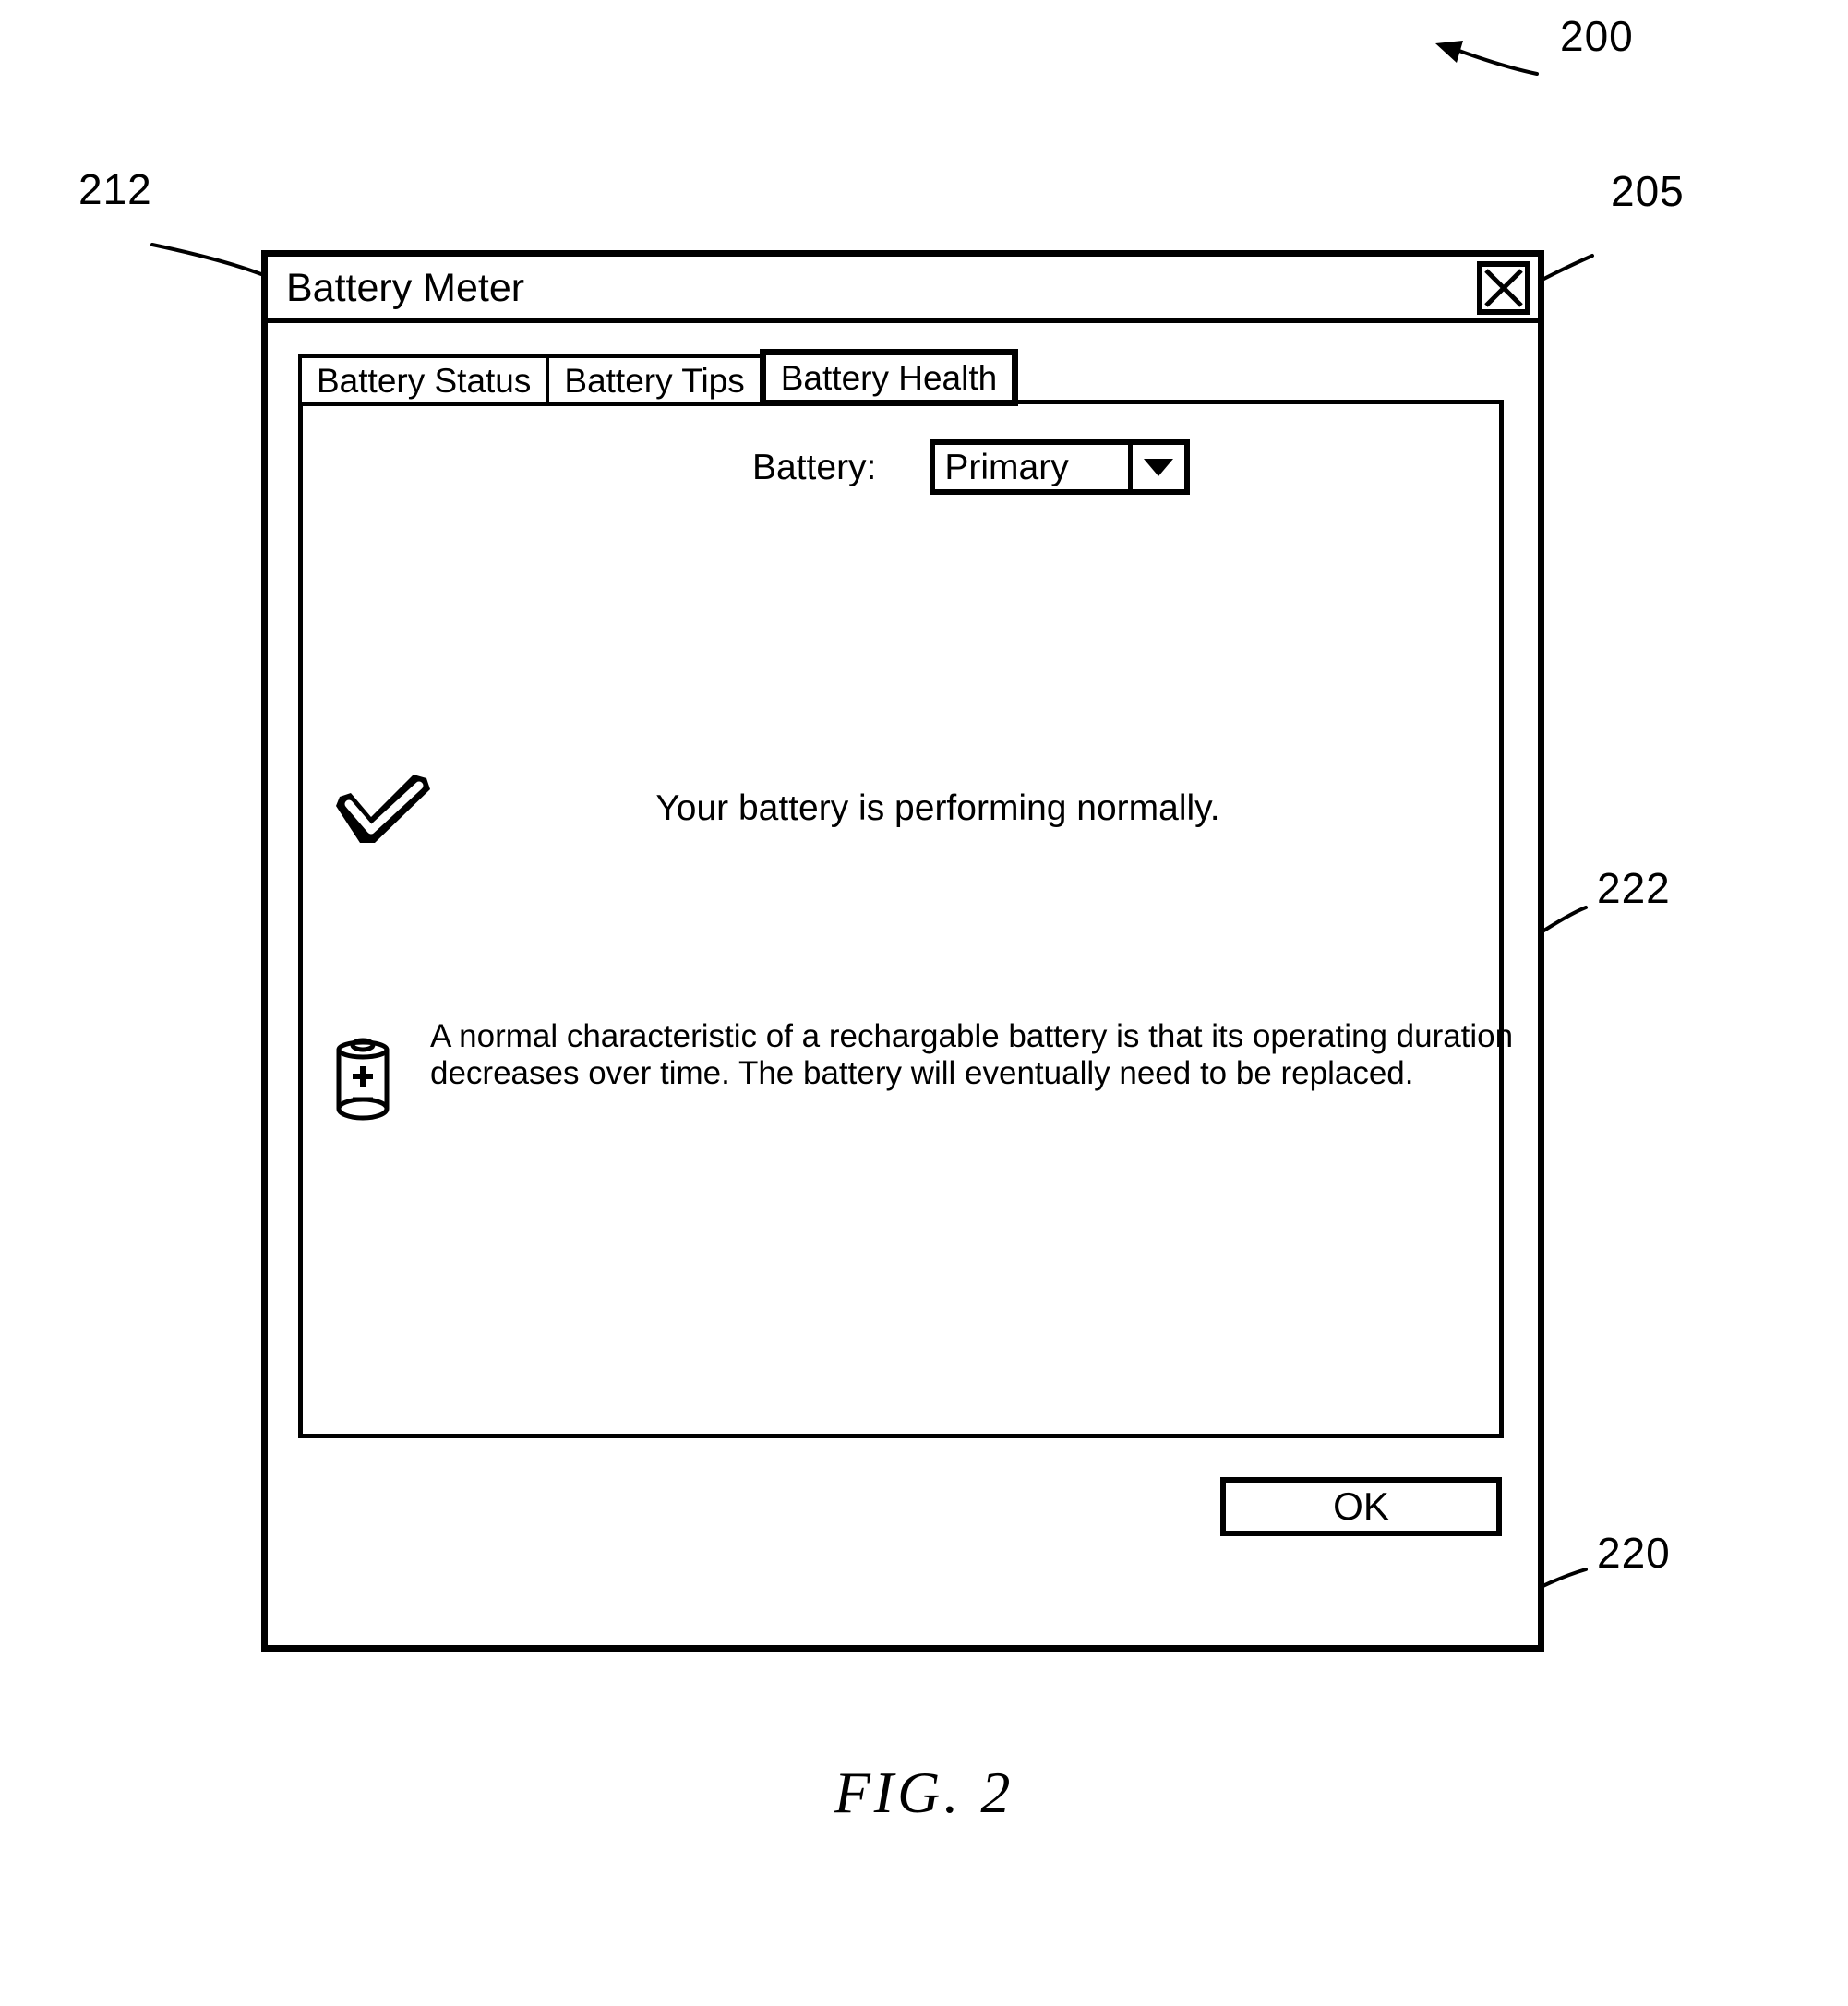  I want to click on ref-numeral-220: 220, so click(1634, 1553).